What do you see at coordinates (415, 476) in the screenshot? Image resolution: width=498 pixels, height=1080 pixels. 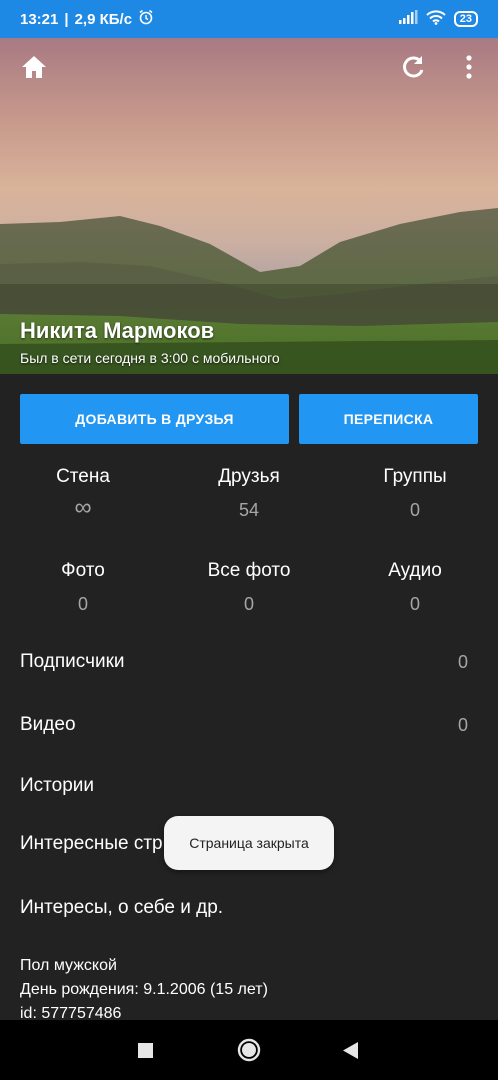 I see `counter-label: Группы` at bounding box center [415, 476].